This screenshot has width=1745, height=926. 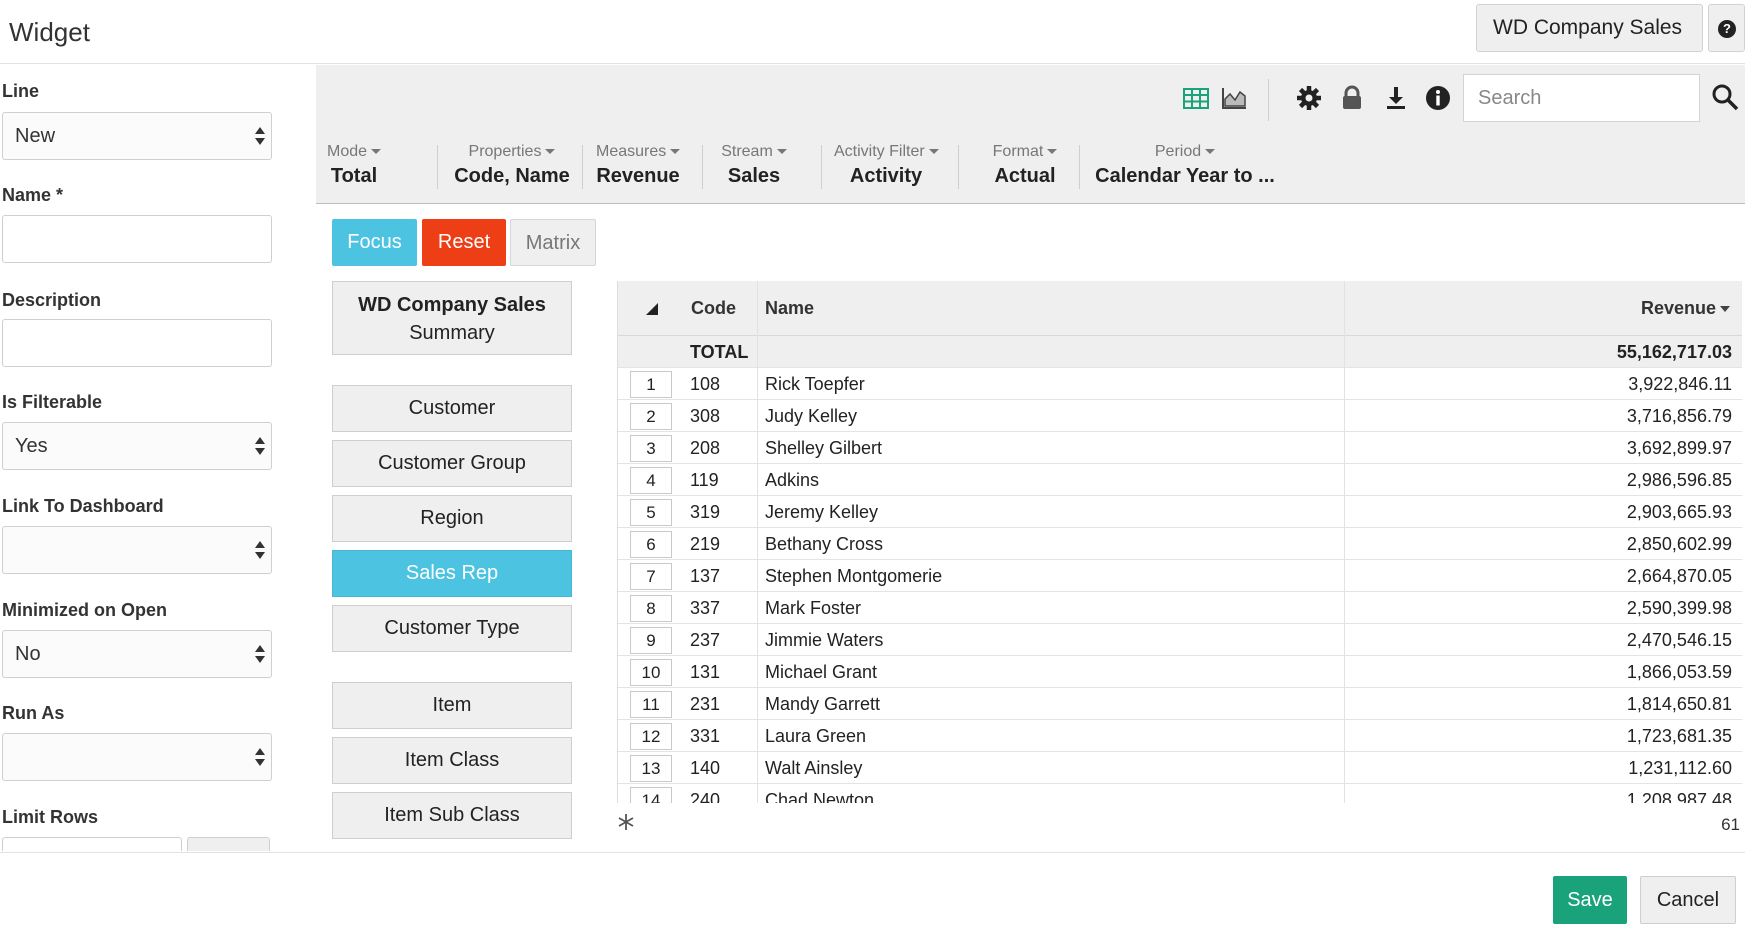 What do you see at coordinates (1180, 480) in the screenshot?
I see `table-row: 4 119 Adkins 2,986,596.85` at bounding box center [1180, 480].